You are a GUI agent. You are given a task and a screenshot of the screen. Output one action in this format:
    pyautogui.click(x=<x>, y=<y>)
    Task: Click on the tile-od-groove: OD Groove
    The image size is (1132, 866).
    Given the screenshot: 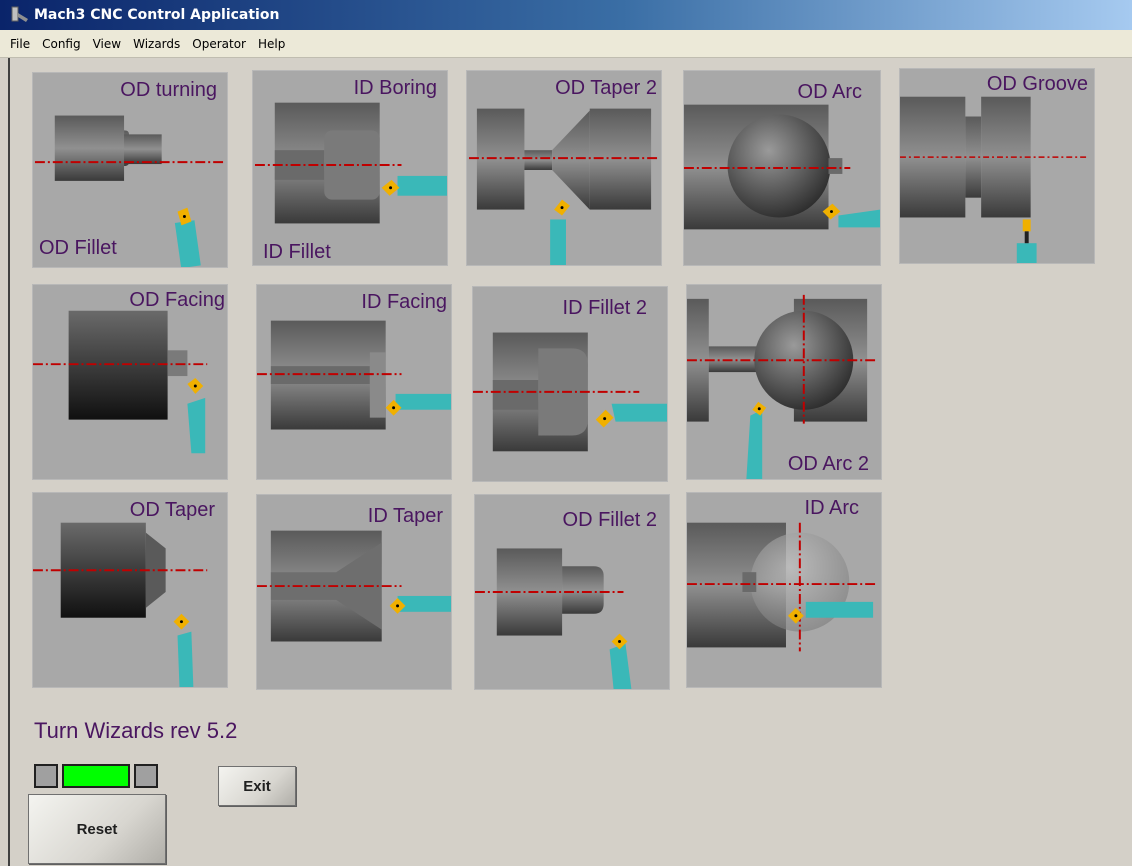 What is the action you would take?
    pyautogui.click(x=997, y=166)
    